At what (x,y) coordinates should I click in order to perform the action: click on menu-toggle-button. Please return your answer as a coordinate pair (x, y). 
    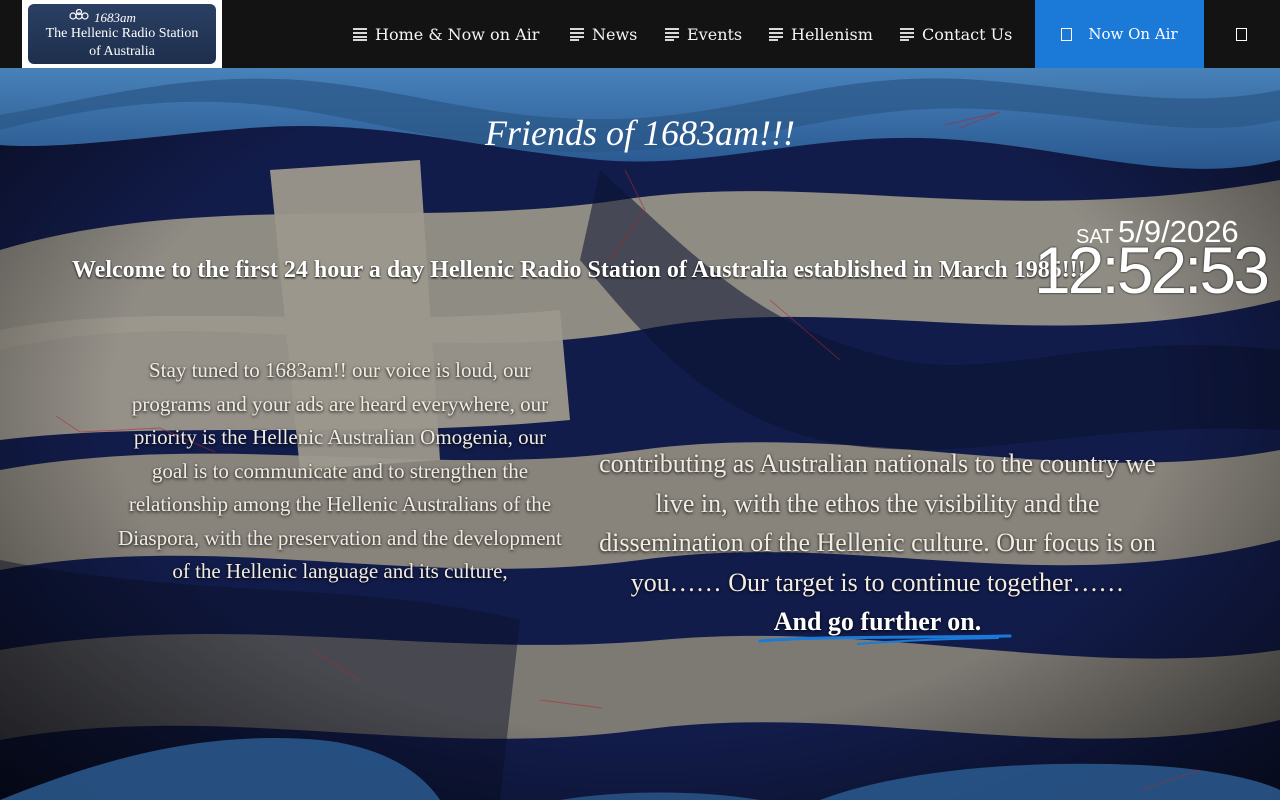
    Looking at the image, I should click on (1241, 34).